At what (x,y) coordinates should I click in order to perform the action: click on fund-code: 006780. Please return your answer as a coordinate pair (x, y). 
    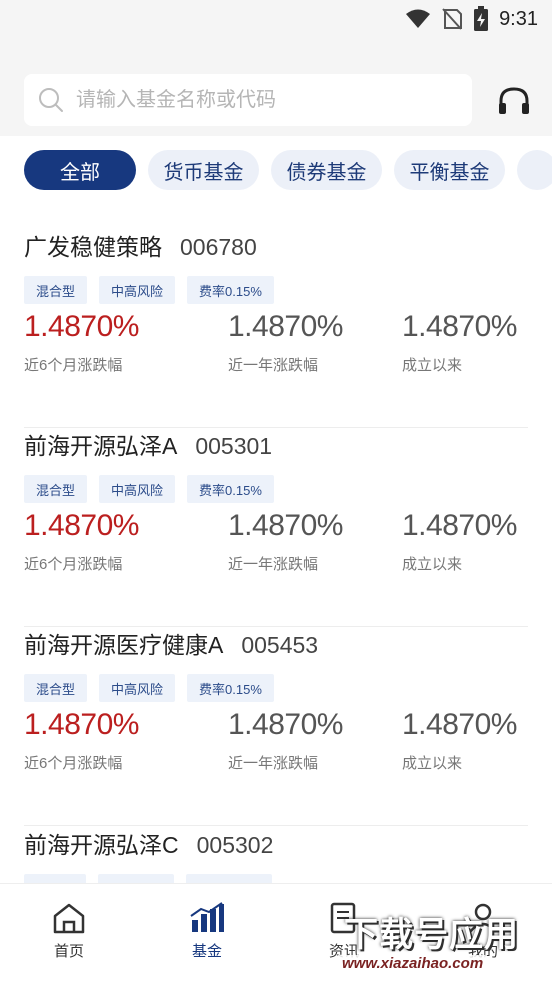
    Looking at the image, I should click on (218, 247).